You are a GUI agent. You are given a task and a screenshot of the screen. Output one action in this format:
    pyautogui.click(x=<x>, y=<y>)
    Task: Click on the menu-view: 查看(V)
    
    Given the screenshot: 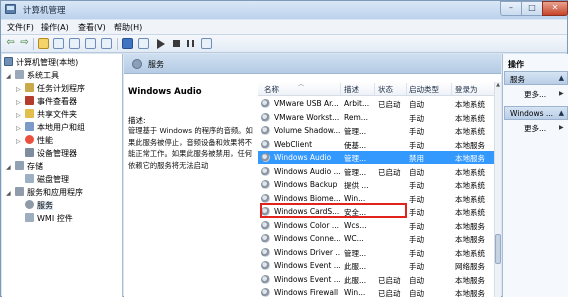 What is the action you would take?
    pyautogui.click(x=92, y=27)
    